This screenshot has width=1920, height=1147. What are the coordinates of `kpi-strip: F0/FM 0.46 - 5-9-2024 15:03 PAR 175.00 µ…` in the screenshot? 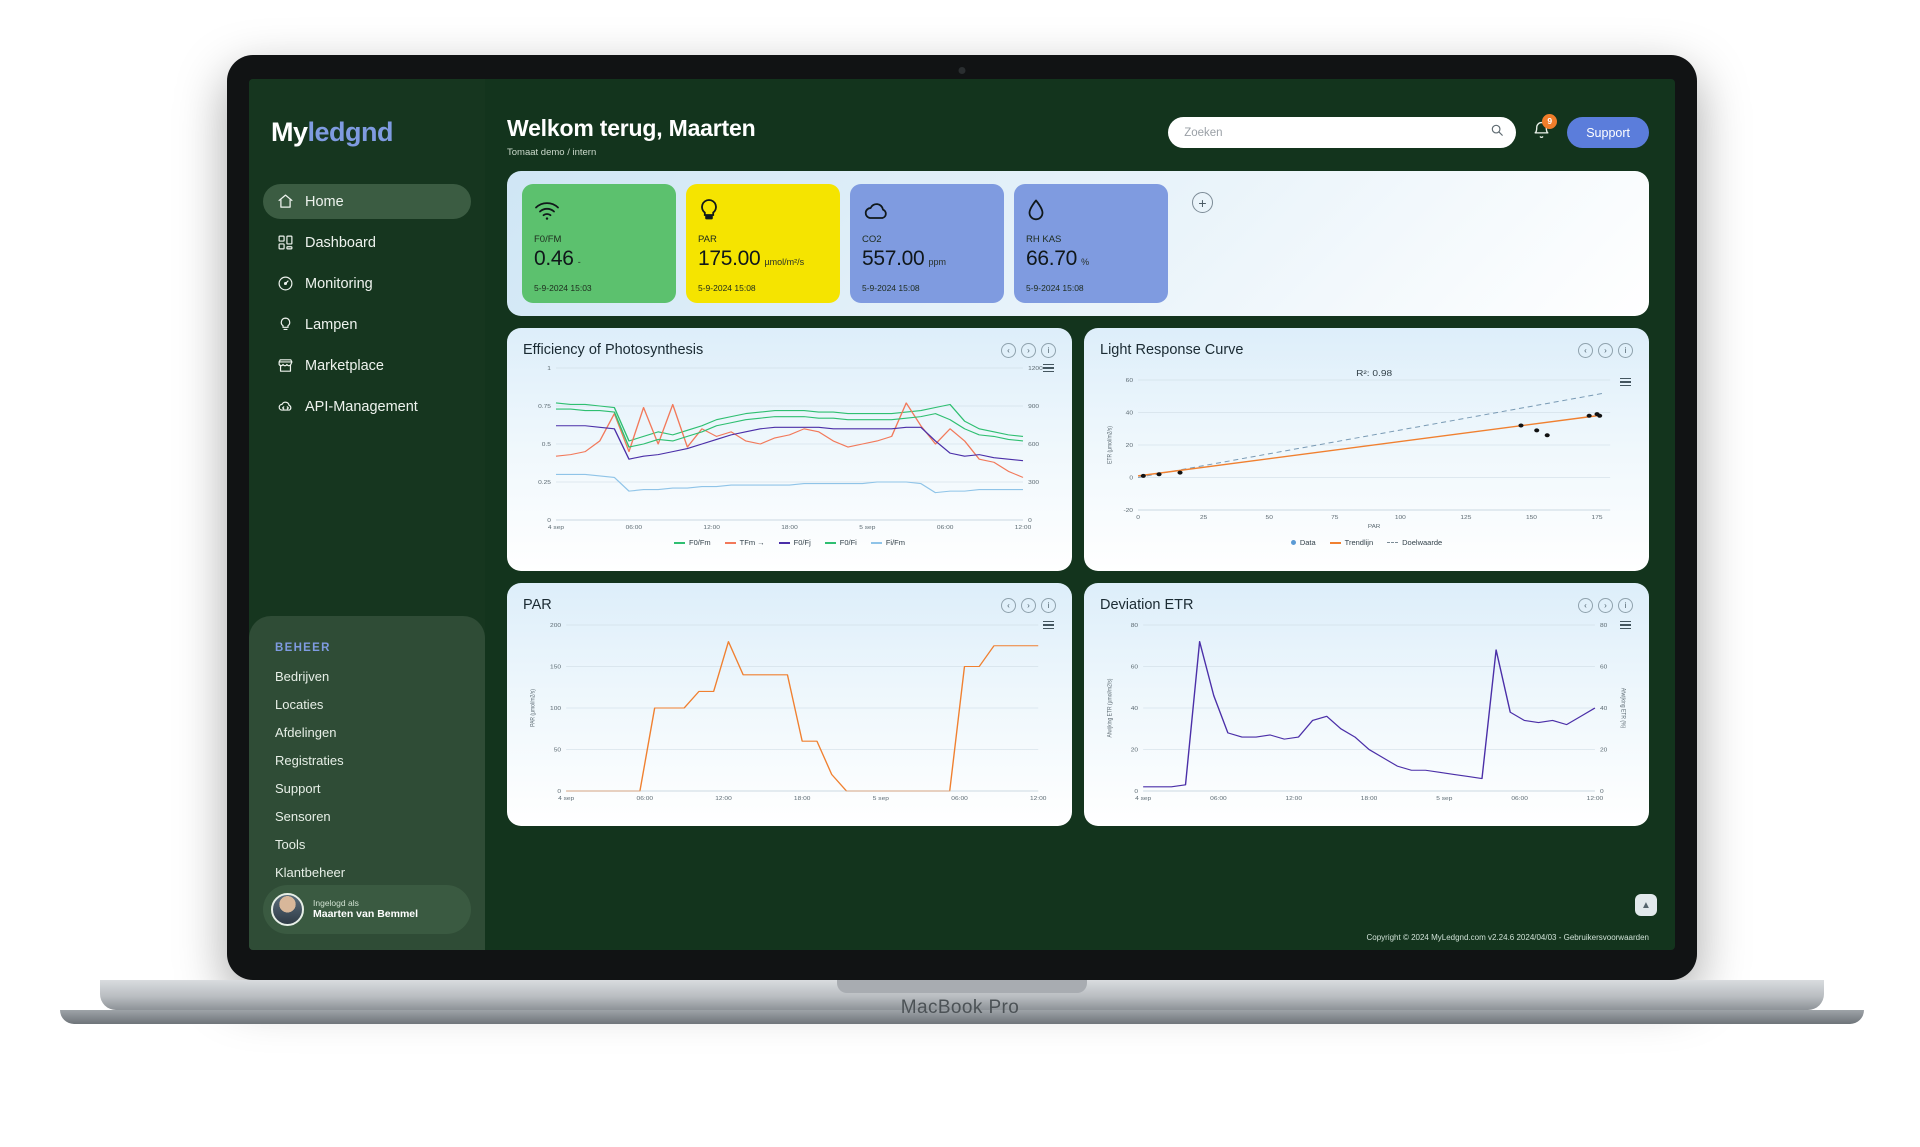 It's located at (1078, 243).